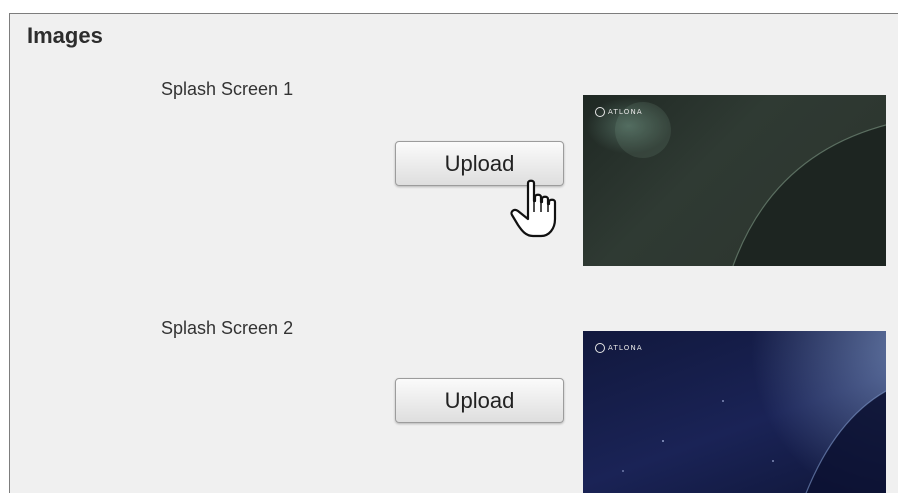  What do you see at coordinates (734, 412) in the screenshot?
I see `splash-screen-2-preview: ATLONA` at bounding box center [734, 412].